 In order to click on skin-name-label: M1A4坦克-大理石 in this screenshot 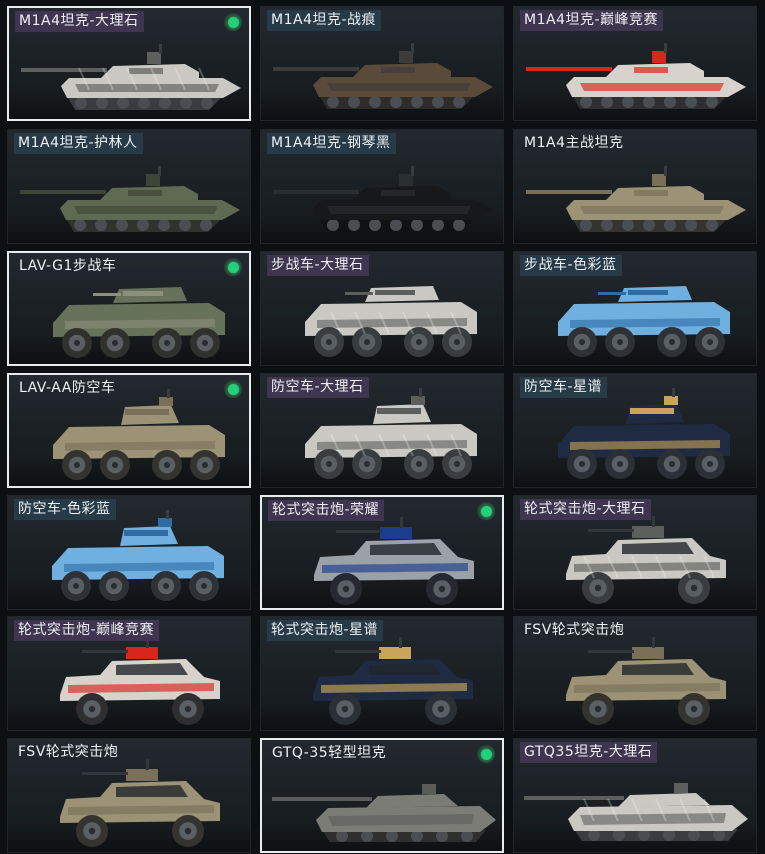, I will do `click(79, 21)`.